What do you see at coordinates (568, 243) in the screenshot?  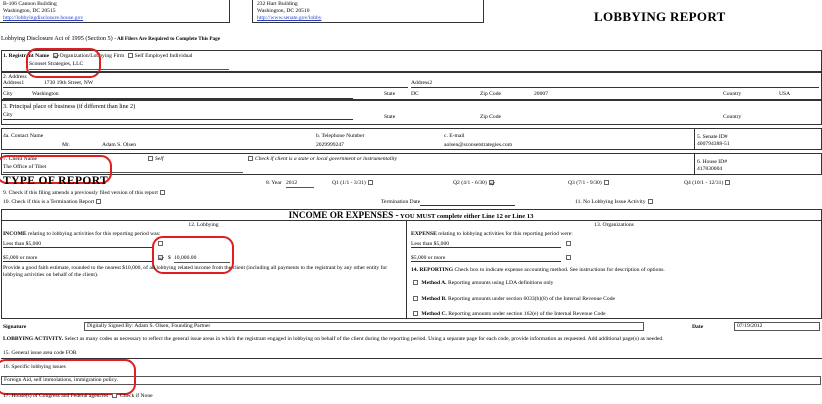 I see `expense-less-checkbox` at bounding box center [568, 243].